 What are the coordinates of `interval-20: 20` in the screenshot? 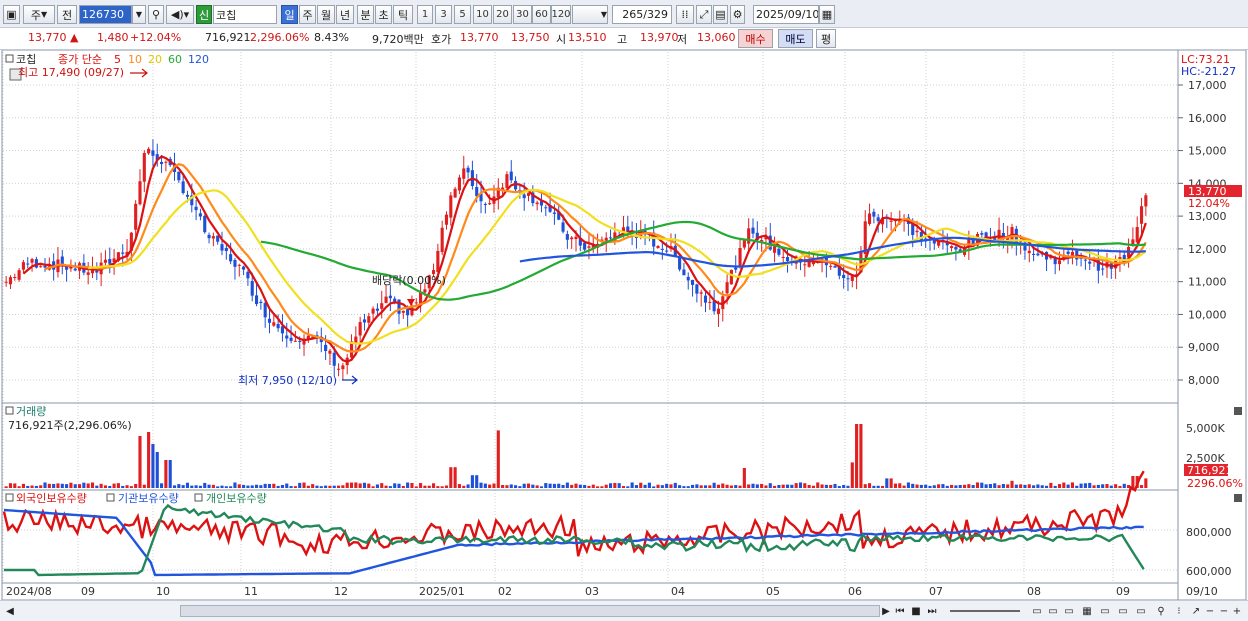 It's located at (502, 14).